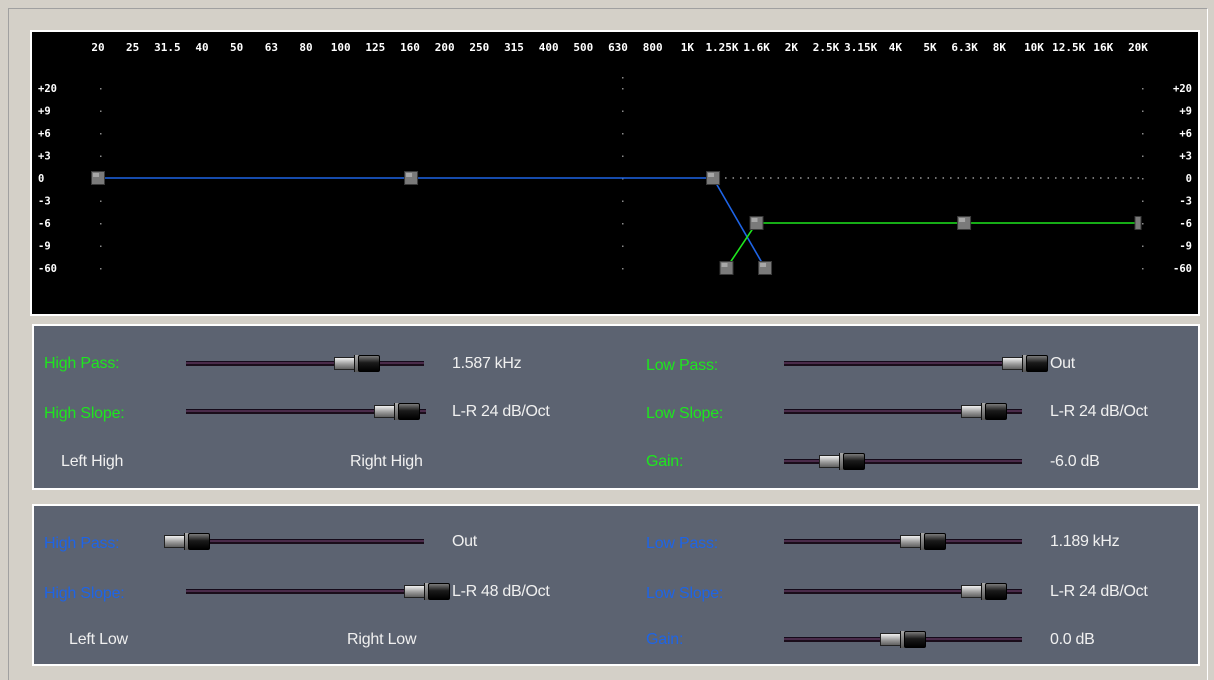  Describe the element at coordinates (96, 175) in the screenshot. I see `low-section-high-pass-handle-highlight` at that location.